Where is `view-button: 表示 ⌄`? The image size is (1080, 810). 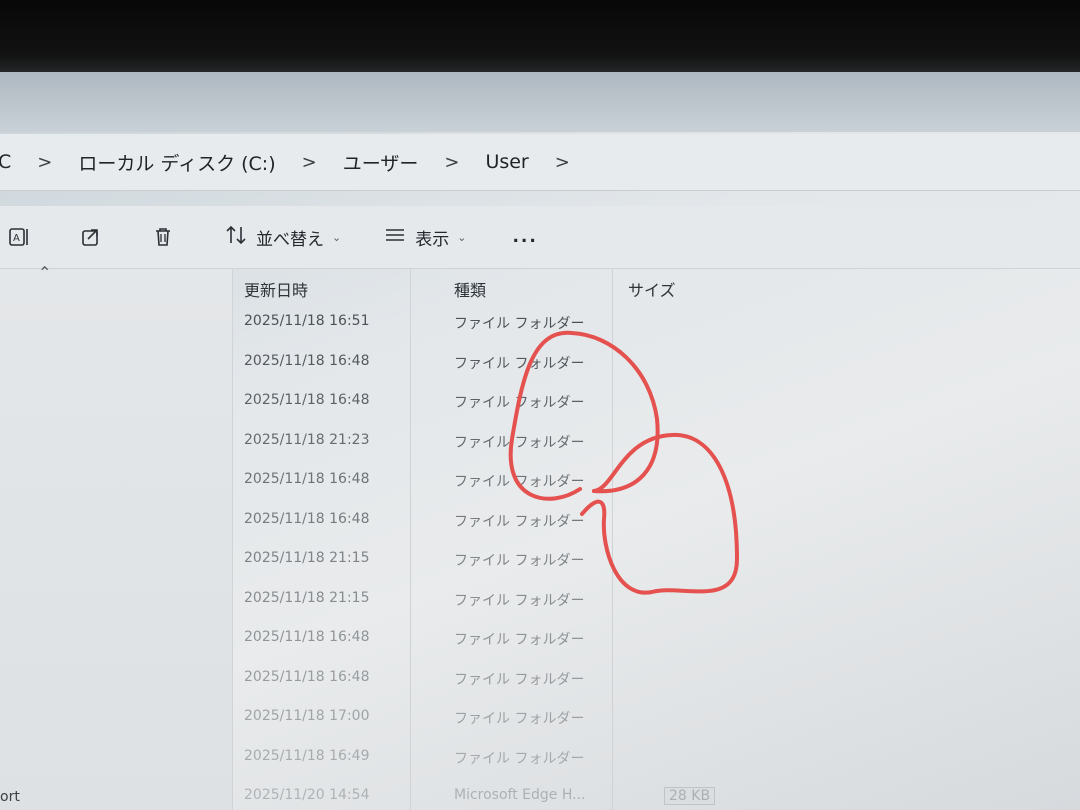
view-button: 表示 ⌄ is located at coordinates (424, 237).